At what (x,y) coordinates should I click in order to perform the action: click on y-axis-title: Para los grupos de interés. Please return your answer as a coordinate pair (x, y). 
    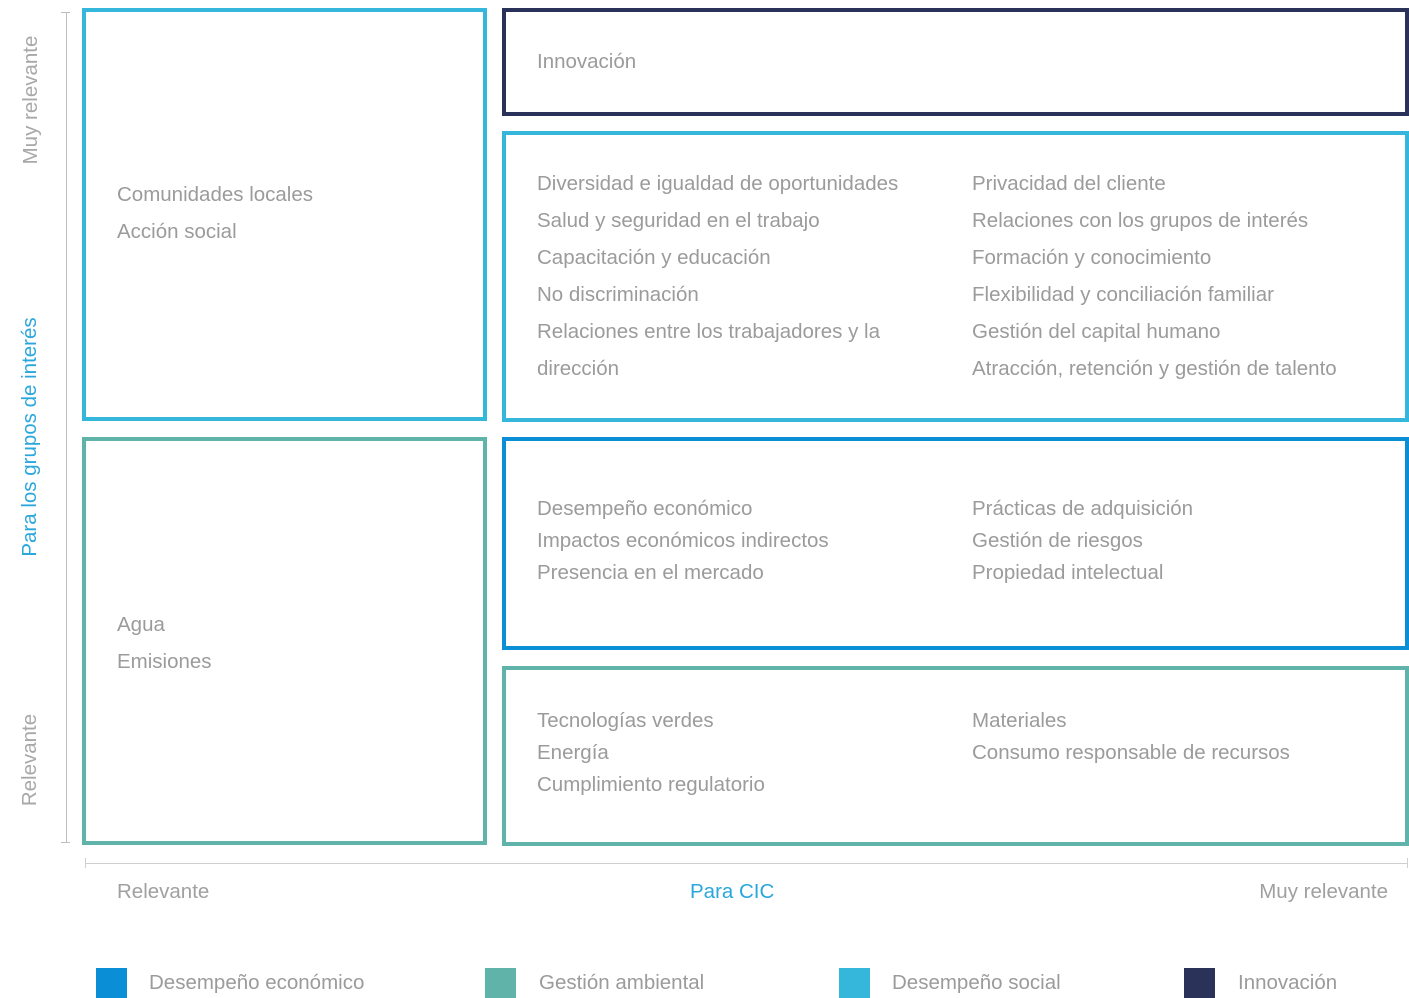
    Looking at the image, I should click on (29, 437).